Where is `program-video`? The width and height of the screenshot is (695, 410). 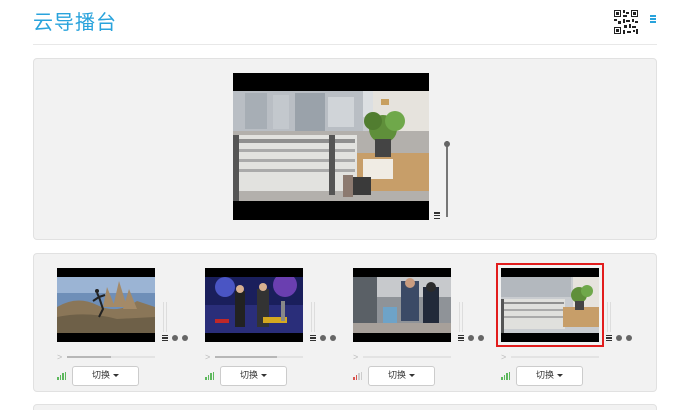 program-video is located at coordinates (331, 146).